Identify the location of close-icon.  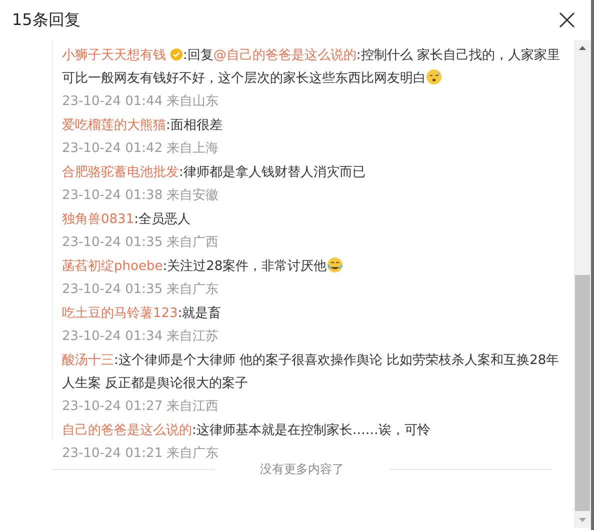
(567, 20).